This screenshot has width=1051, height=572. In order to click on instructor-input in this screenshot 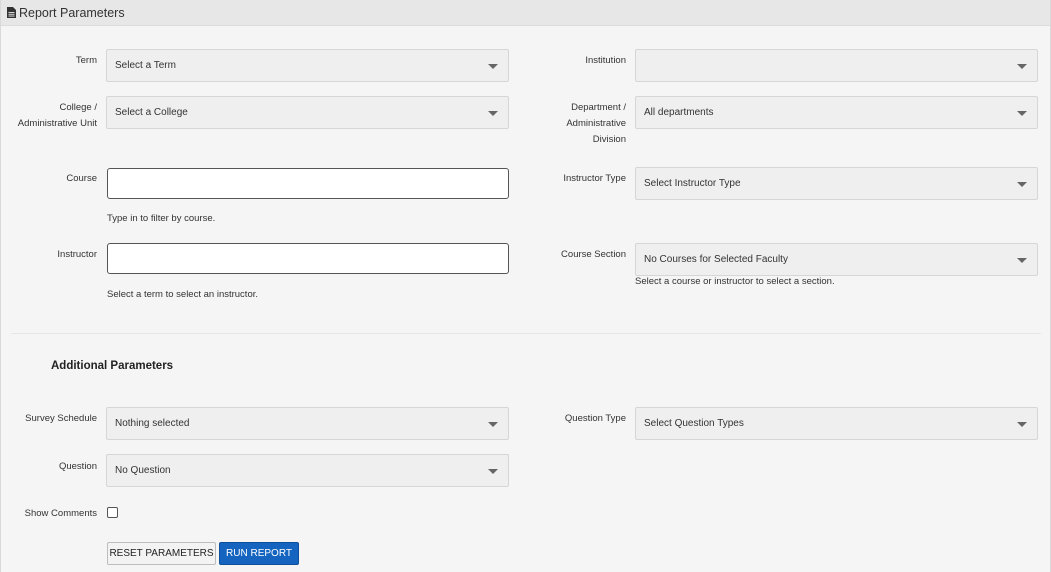, I will do `click(308, 258)`.